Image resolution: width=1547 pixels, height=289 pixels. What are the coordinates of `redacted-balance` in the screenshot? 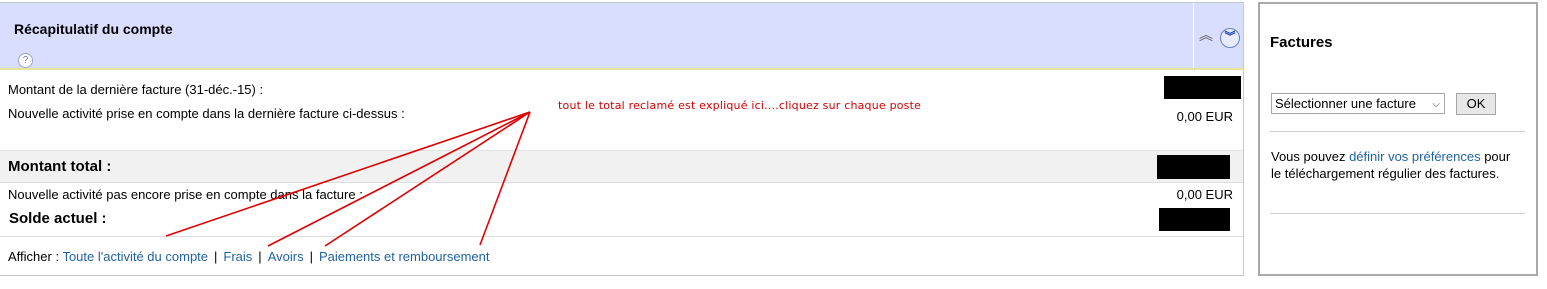 It's located at (1194, 219).